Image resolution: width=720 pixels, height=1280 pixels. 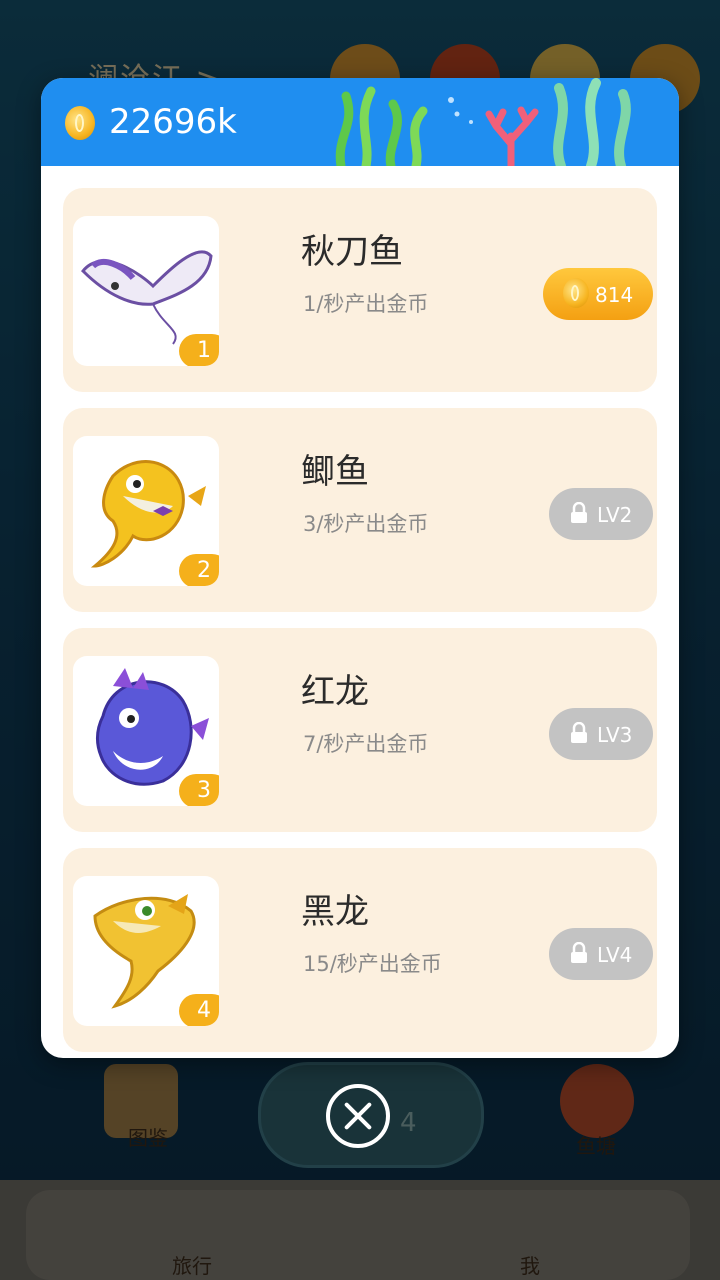 I want to click on buy-price: 814, so click(x=614, y=295).